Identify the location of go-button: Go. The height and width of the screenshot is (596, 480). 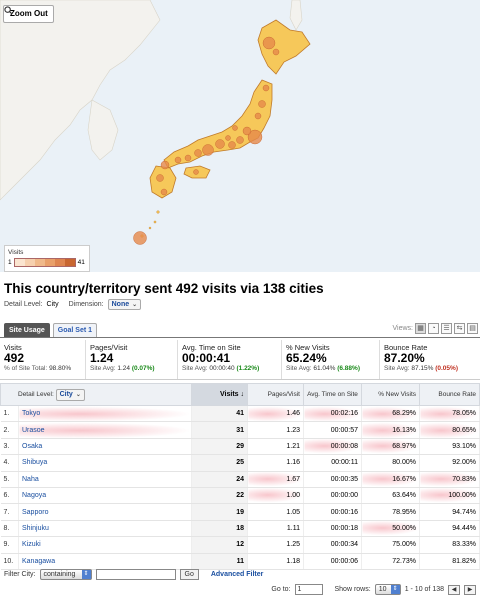
(189, 574).